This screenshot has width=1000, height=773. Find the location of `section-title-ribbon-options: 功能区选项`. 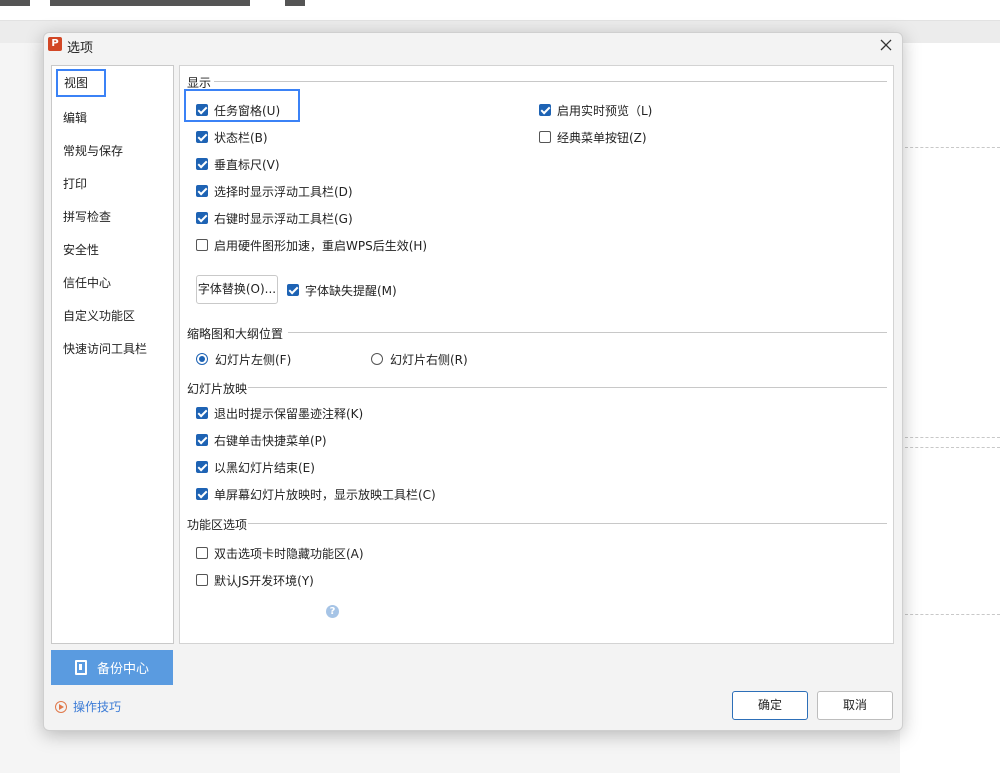

section-title-ribbon-options: 功能区选项 is located at coordinates (217, 525).